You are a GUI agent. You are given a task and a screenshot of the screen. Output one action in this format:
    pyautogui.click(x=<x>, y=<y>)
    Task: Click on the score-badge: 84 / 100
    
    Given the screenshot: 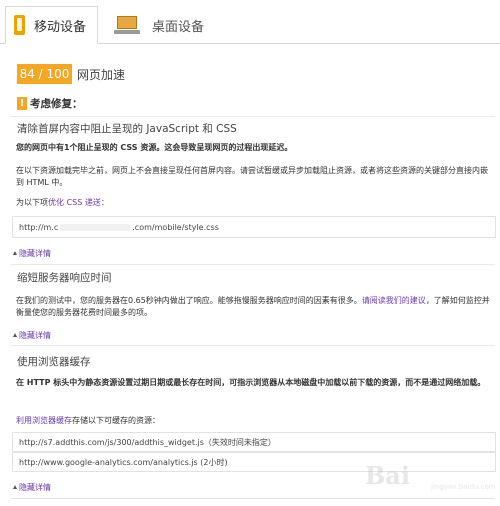 What is the action you would take?
    pyautogui.click(x=44, y=74)
    